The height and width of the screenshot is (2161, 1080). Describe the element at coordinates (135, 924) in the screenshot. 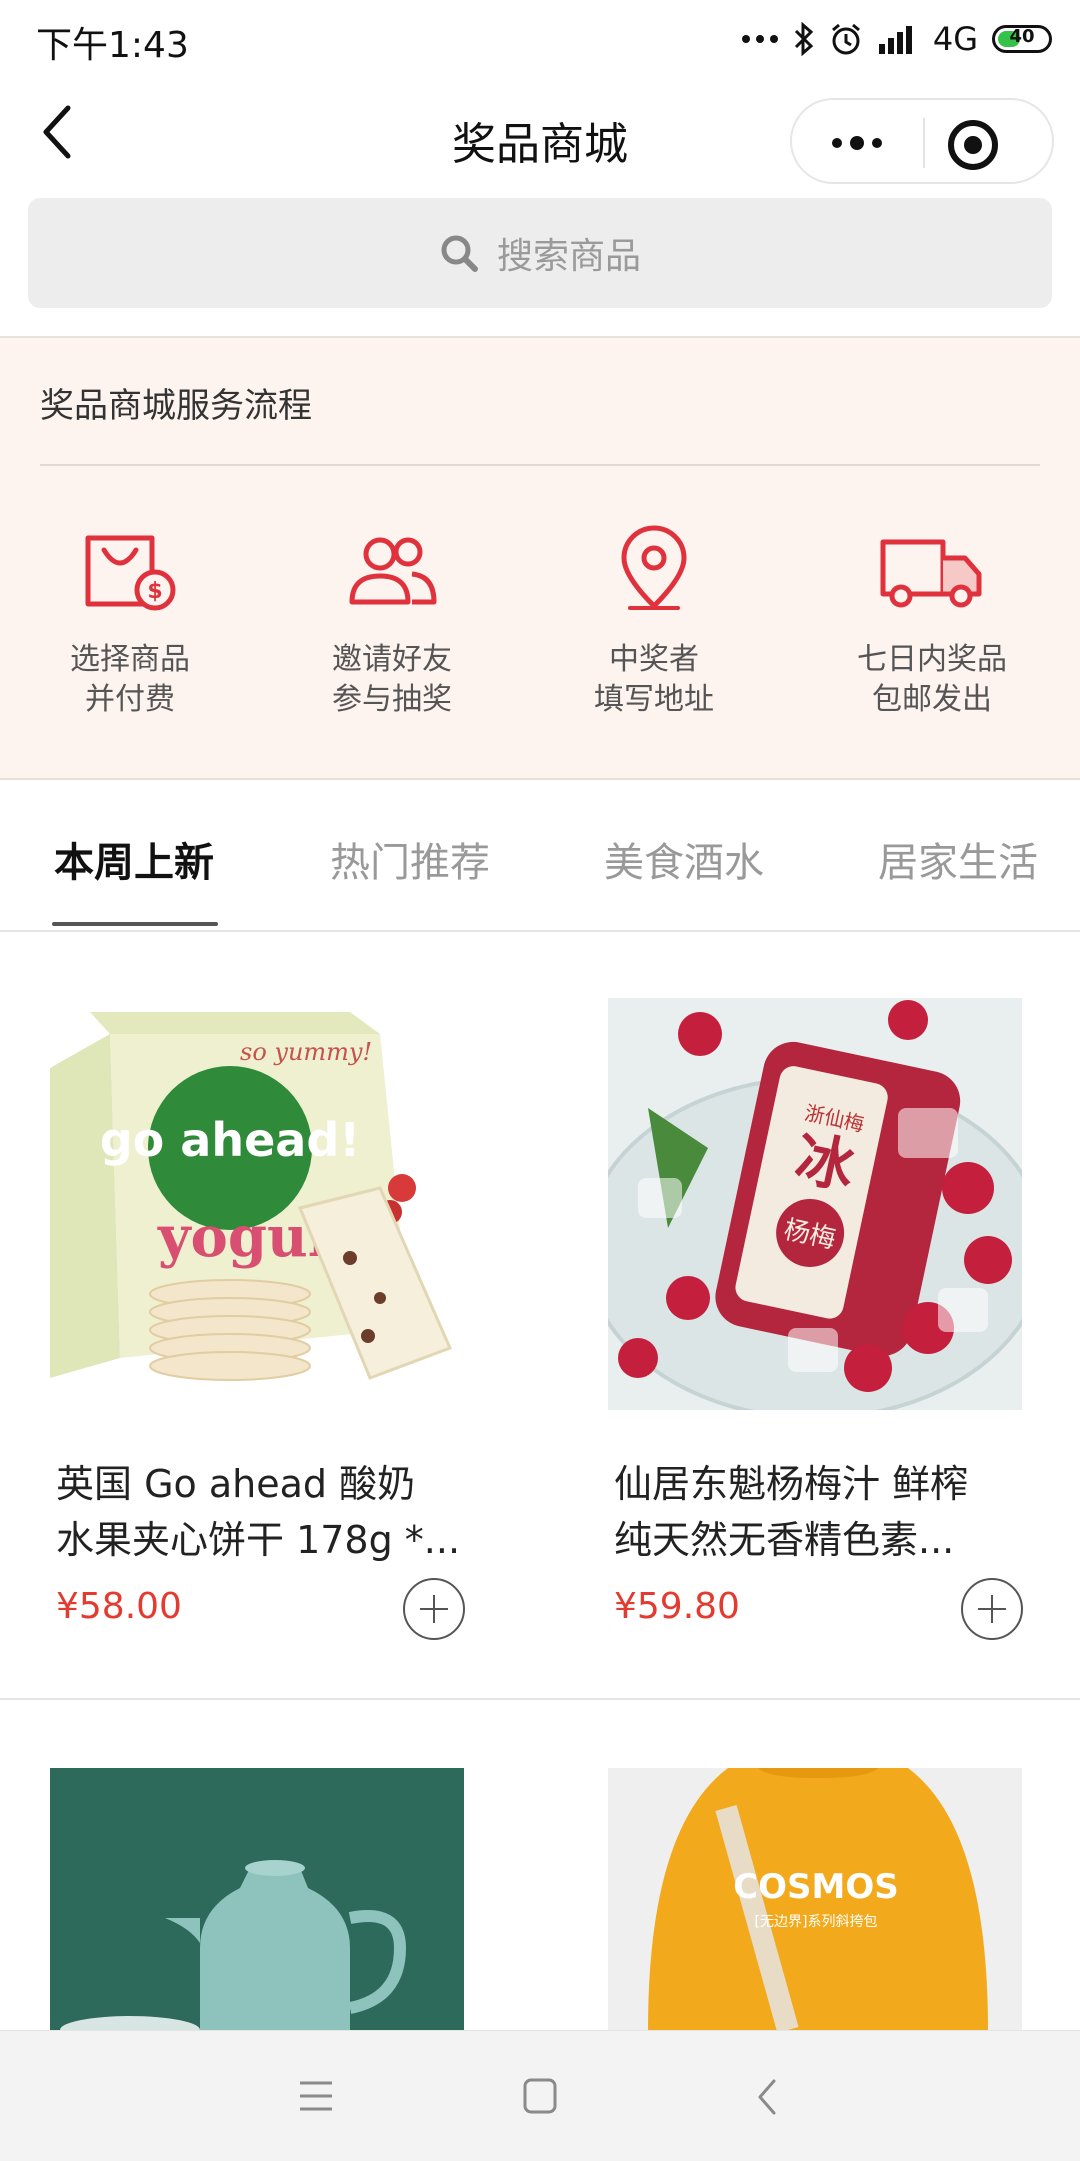

I see `active-tab-indicator` at that location.